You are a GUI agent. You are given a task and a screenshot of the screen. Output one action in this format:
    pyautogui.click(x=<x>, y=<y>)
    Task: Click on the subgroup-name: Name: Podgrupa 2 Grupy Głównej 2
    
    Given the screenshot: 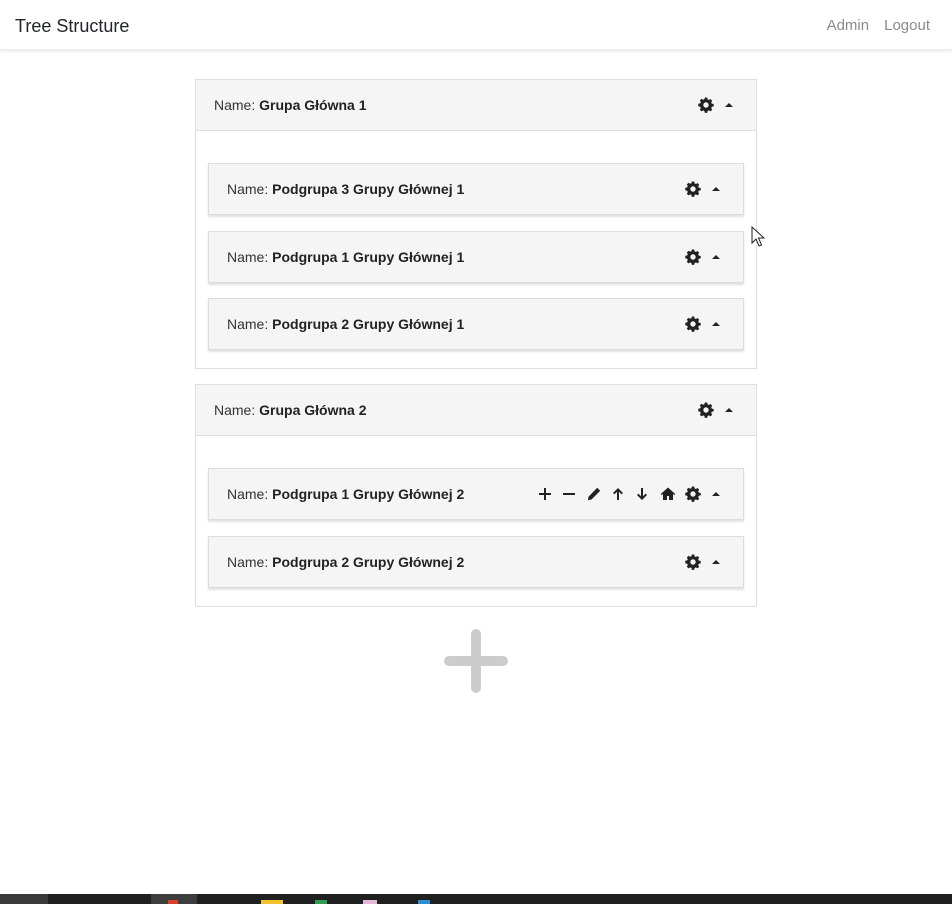 What is the action you would take?
    pyautogui.click(x=345, y=562)
    